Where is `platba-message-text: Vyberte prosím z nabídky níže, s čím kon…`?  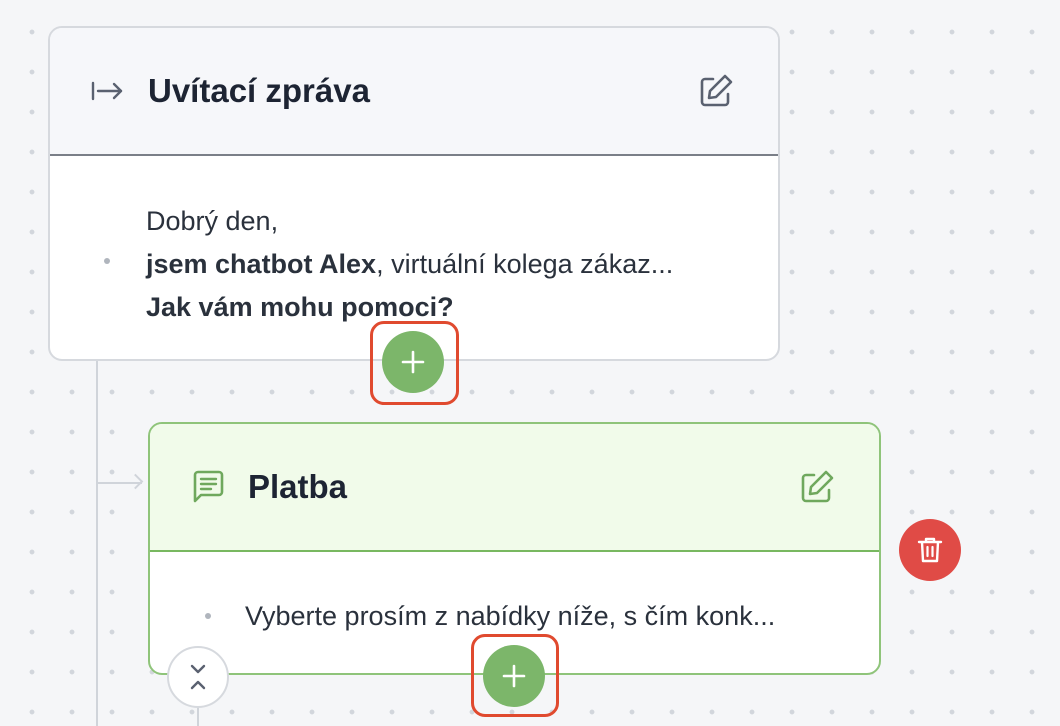 platba-message-text: Vyberte prosím z nabídky níže, s čím kon… is located at coordinates (510, 616).